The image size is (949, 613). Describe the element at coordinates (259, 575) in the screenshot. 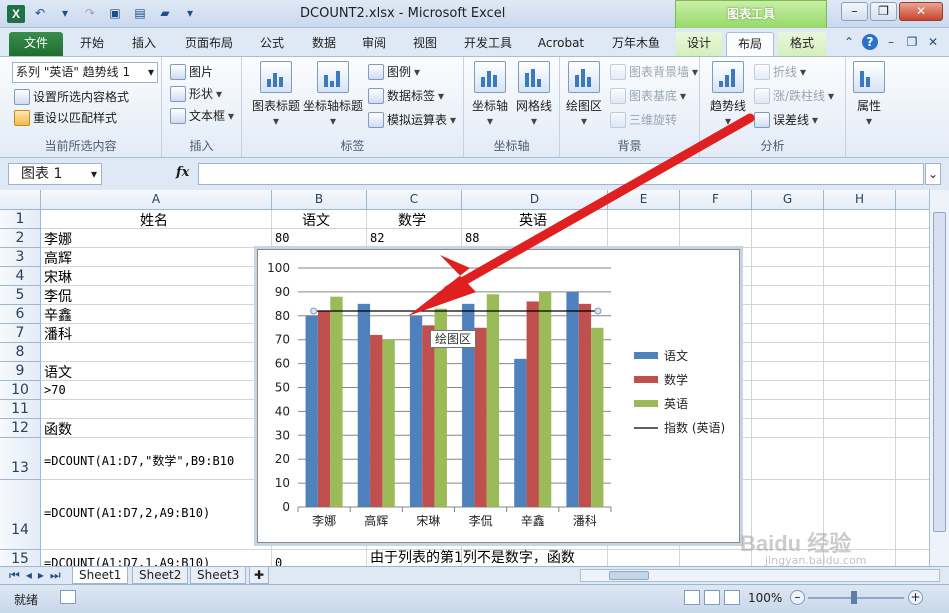

I see `insert-sheet-icon: ✚` at that location.